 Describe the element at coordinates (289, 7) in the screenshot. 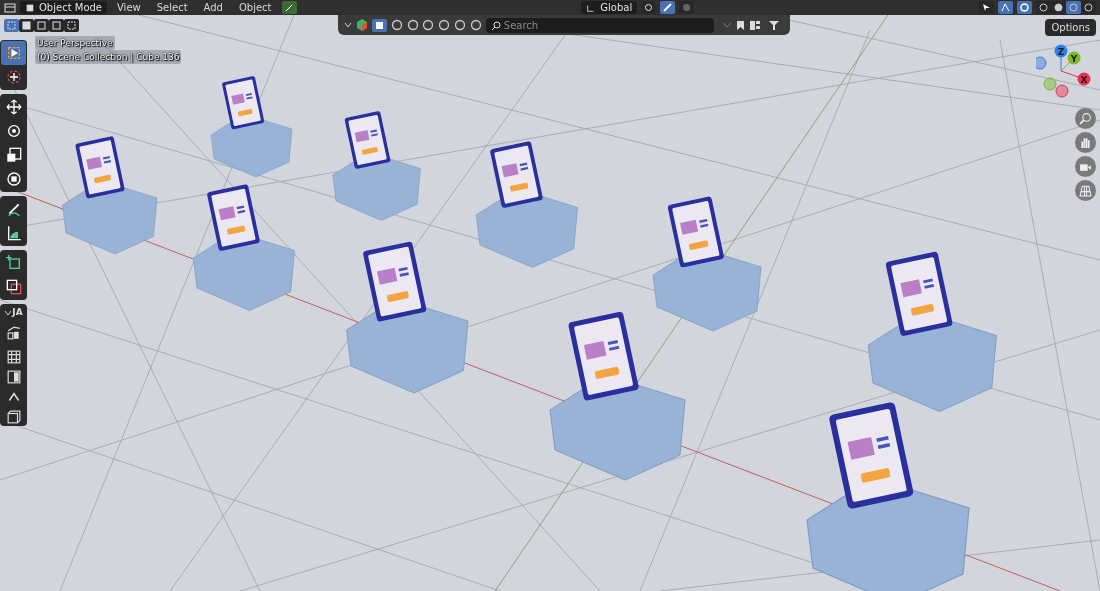

I see `object-type-icon` at that location.